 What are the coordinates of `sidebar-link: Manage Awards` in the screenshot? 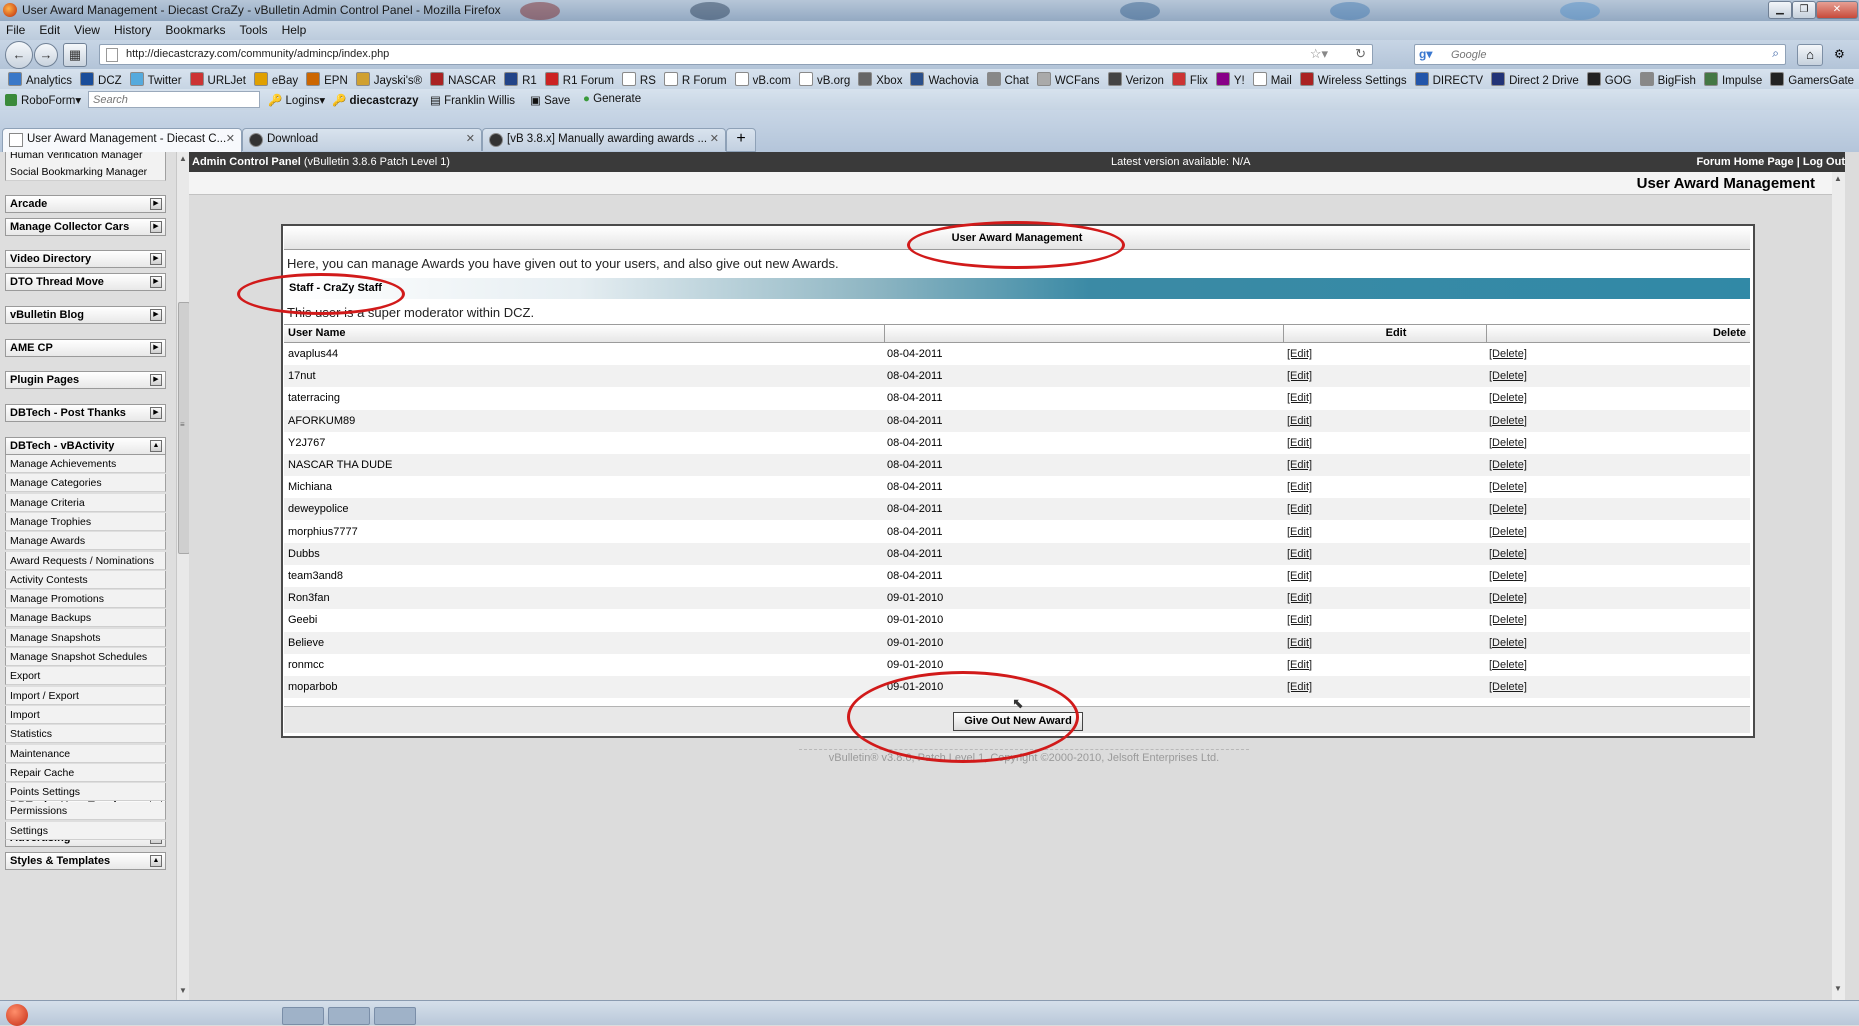 It's located at (85, 541).